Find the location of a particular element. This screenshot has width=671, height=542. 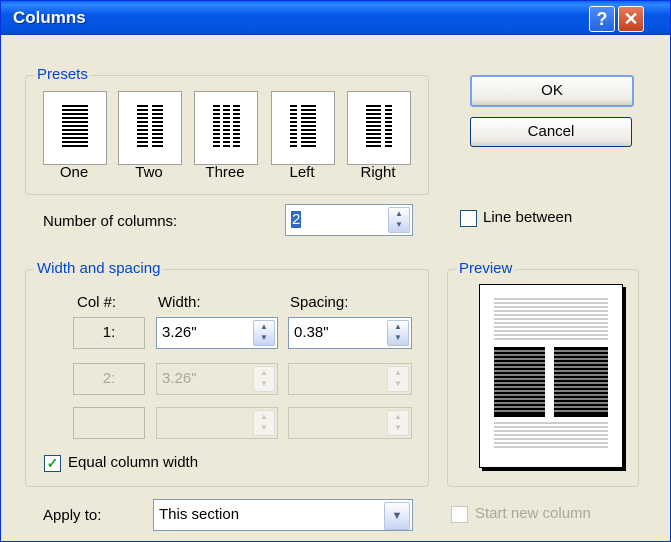

two-column-icon is located at coordinates (150, 126).